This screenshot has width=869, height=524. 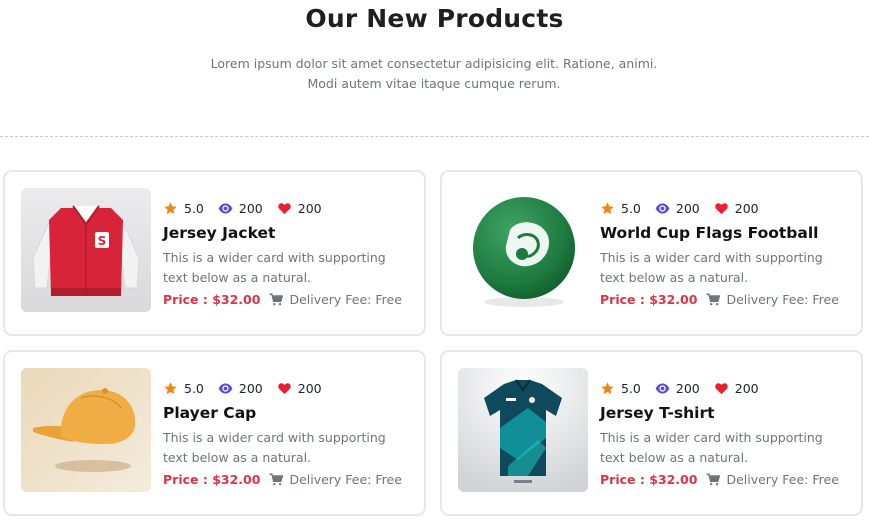 What do you see at coordinates (86, 250) in the screenshot?
I see `product-image-jersey-jacket: S` at bounding box center [86, 250].